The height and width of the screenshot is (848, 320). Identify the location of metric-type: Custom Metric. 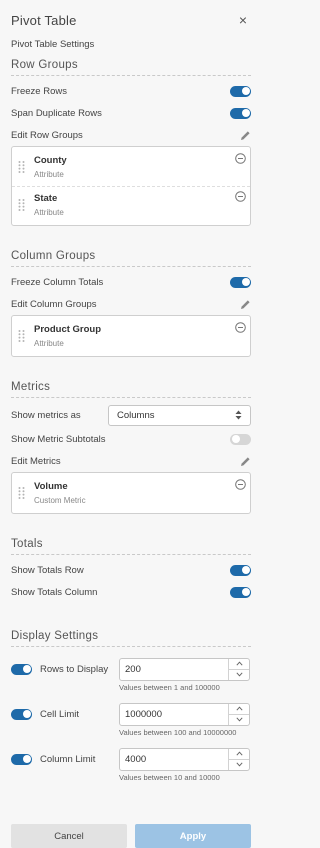
(60, 500).